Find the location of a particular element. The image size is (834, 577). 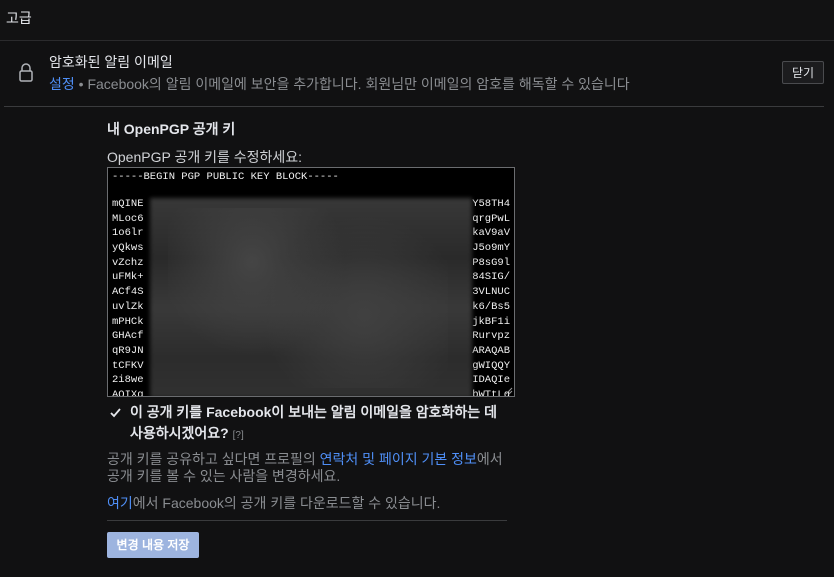

pgp-key-line-start: 2i8we is located at coordinates (128, 380).